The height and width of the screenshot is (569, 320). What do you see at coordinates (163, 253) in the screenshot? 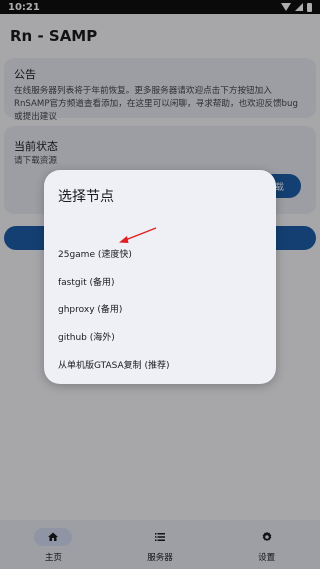
I see `node-option-25game: 25game (速度快)` at bounding box center [163, 253].